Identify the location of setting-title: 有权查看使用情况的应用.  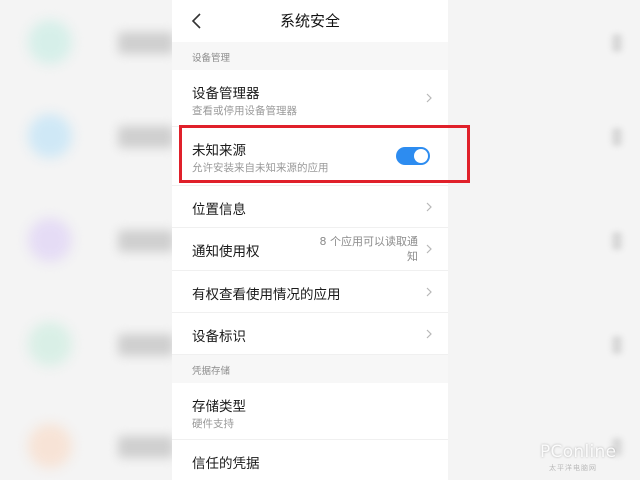
(266, 295).